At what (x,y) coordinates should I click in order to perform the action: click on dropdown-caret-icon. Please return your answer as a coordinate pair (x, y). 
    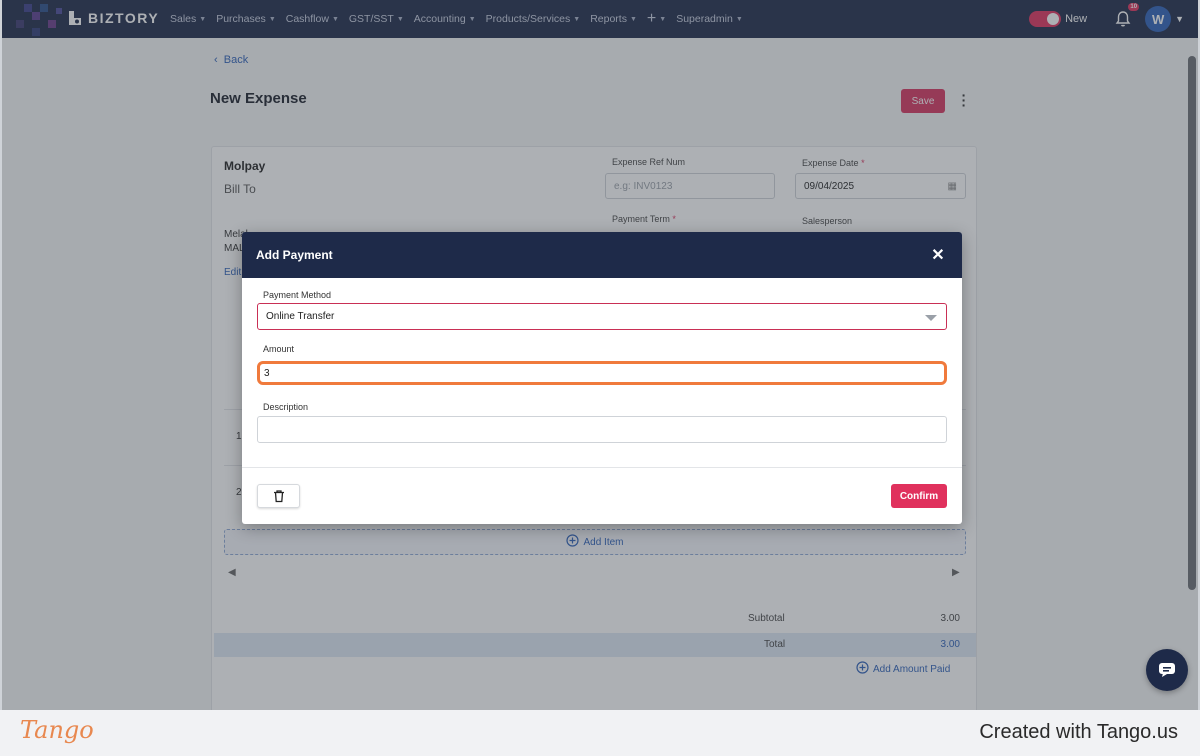
    Looking at the image, I should click on (931, 318).